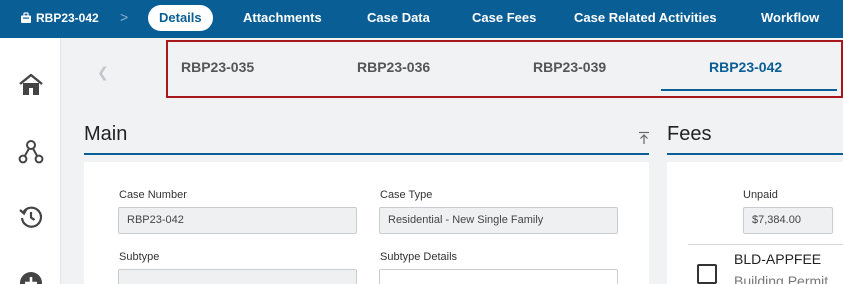 This screenshot has width=843, height=284. I want to click on tab-attachments: Attachments, so click(282, 17).